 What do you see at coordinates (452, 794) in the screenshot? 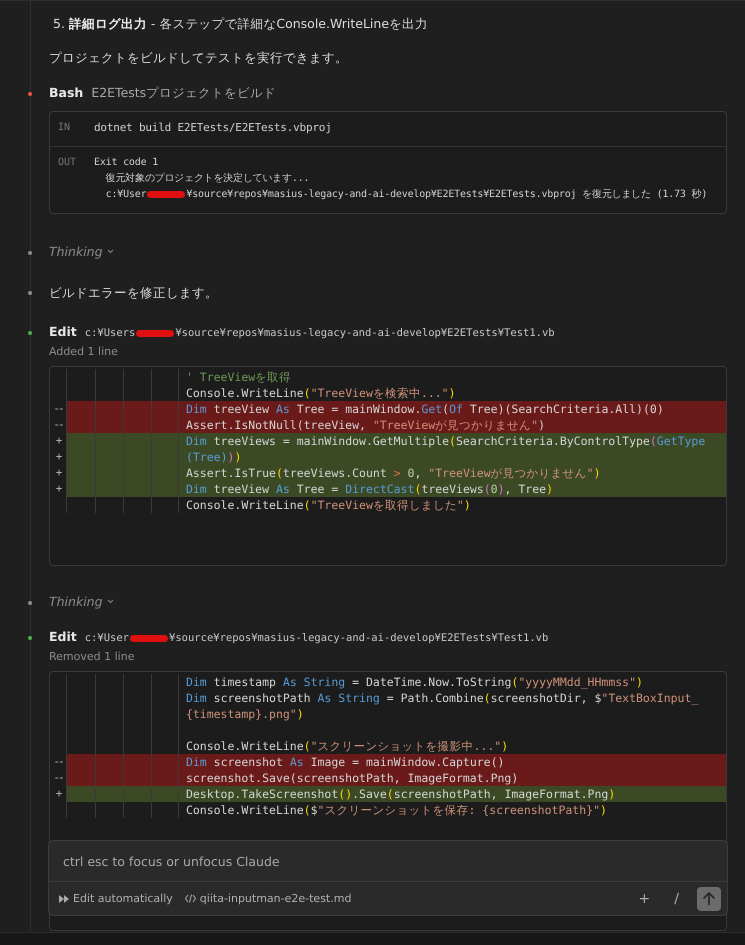
I see `code-line: Desktop.TakeScreenshot().Save(screenshotPath, ImageFormat.Png)` at bounding box center [452, 794].